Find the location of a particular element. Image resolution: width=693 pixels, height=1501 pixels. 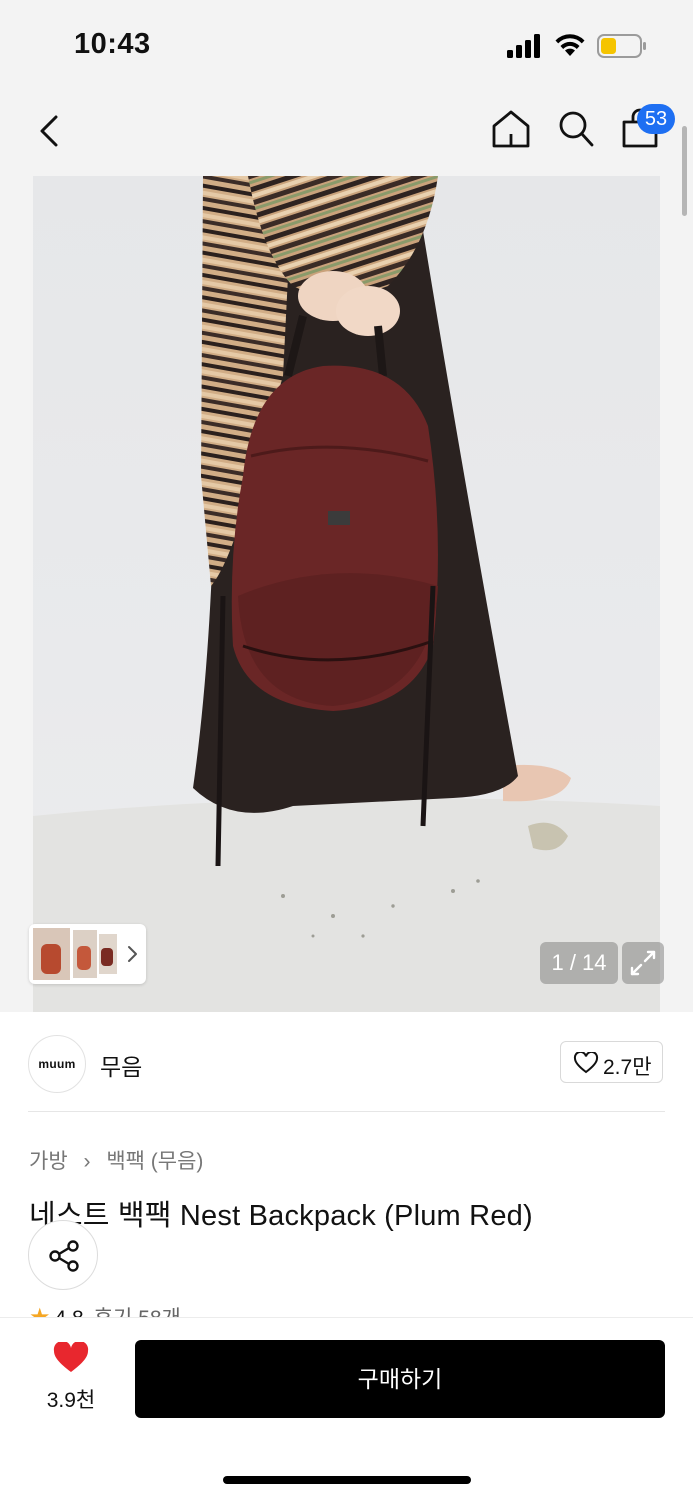

star-icon: ★ is located at coordinates (40, 1310).